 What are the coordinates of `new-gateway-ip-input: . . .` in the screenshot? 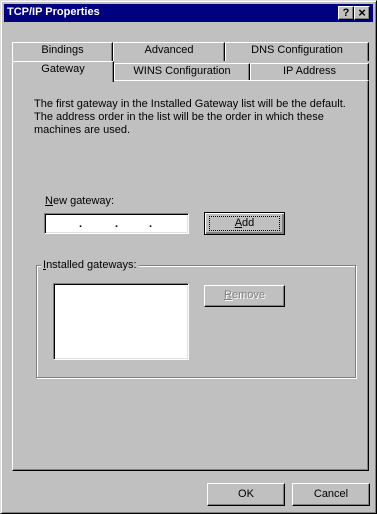 It's located at (116, 223).